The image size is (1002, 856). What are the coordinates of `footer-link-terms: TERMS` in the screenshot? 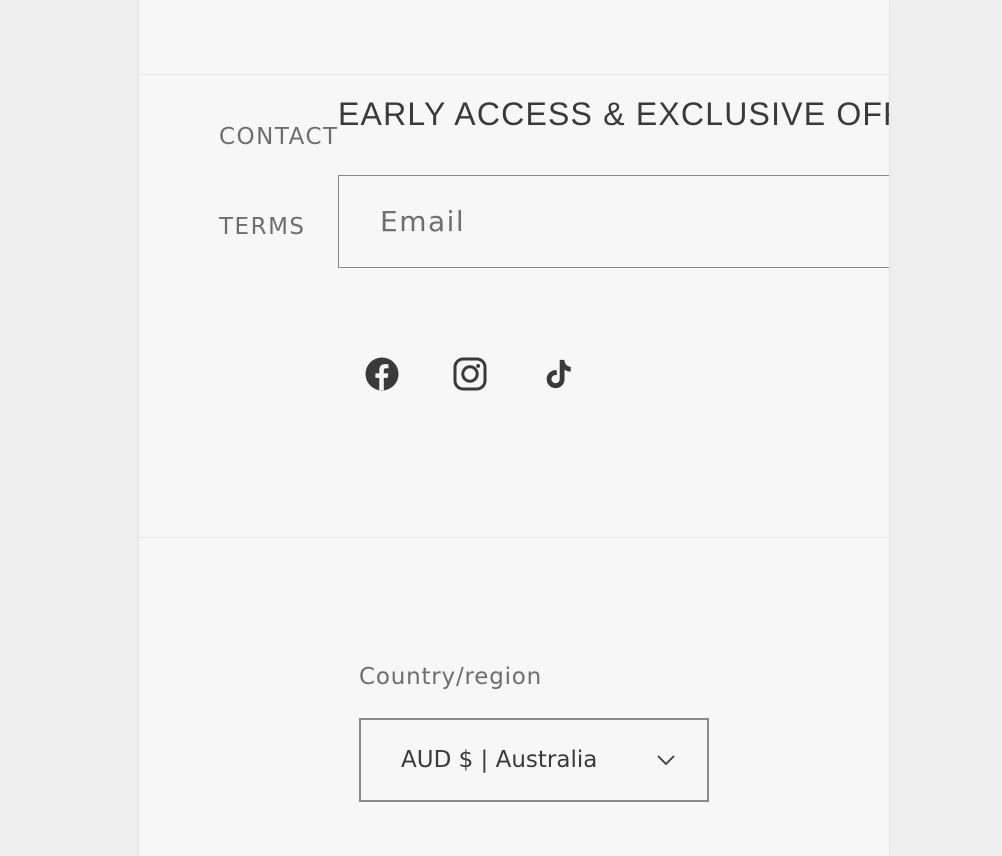 It's located at (262, 227).